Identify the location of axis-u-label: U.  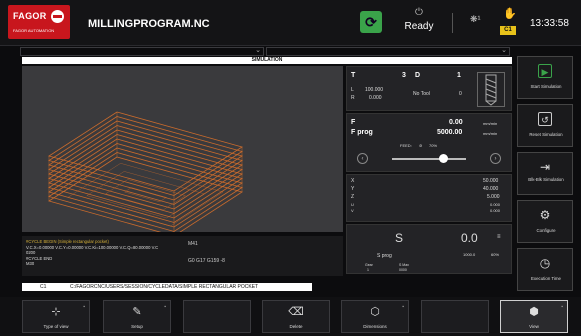
(352, 204).